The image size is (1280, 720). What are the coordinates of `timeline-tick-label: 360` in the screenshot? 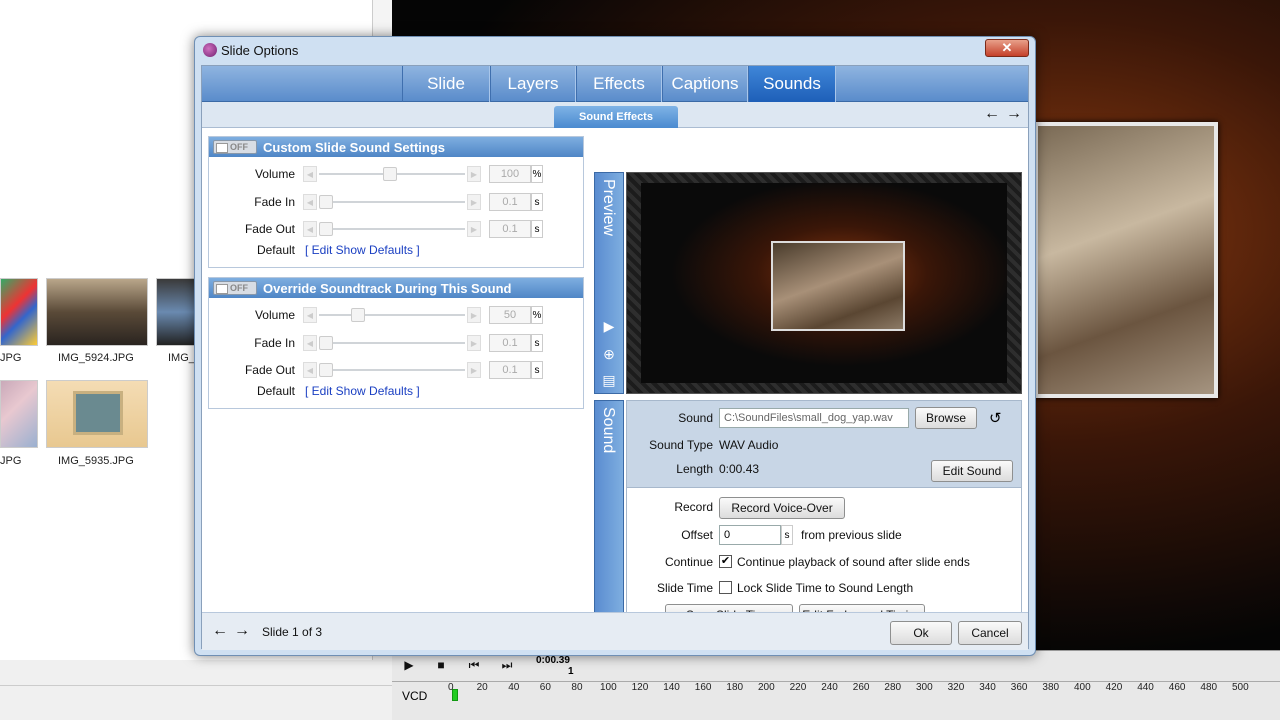 It's located at (1019, 687).